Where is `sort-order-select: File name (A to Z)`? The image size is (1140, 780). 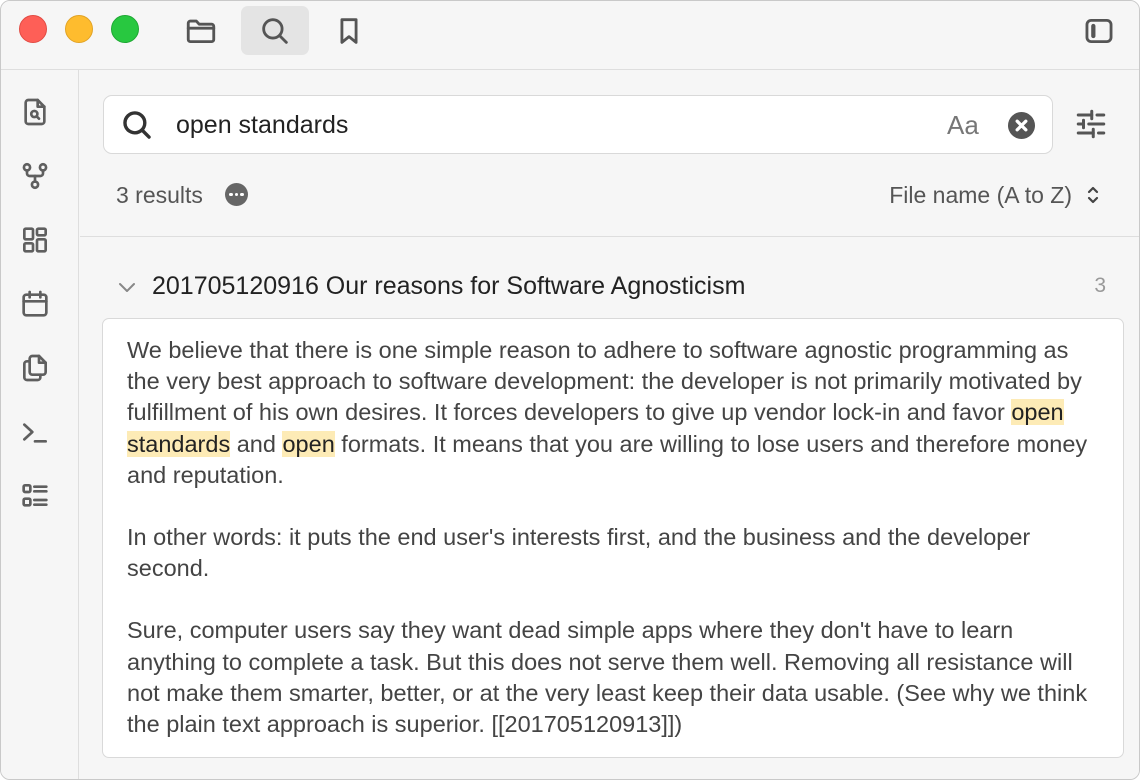 sort-order-select: File name (A to Z) is located at coordinates (994, 195).